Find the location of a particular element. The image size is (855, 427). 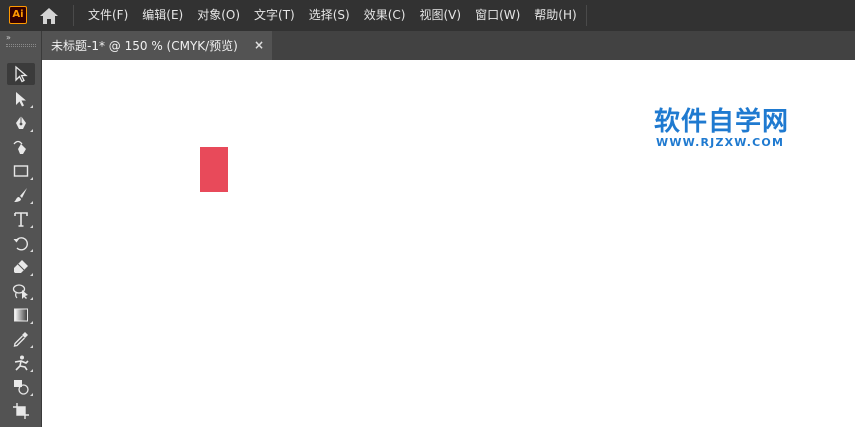

document-tab-bar: 未标题-1* @ 150 % (CMYK/预览) × is located at coordinates (448, 45).